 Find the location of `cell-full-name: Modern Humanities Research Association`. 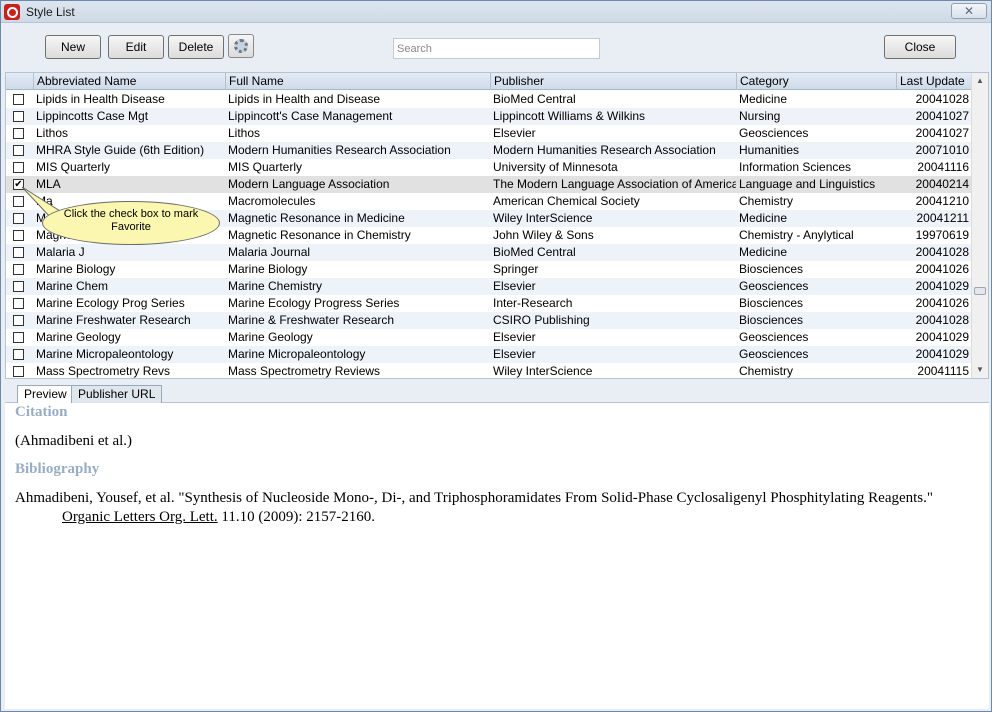

cell-full-name: Modern Humanities Research Association is located at coordinates (339, 150).